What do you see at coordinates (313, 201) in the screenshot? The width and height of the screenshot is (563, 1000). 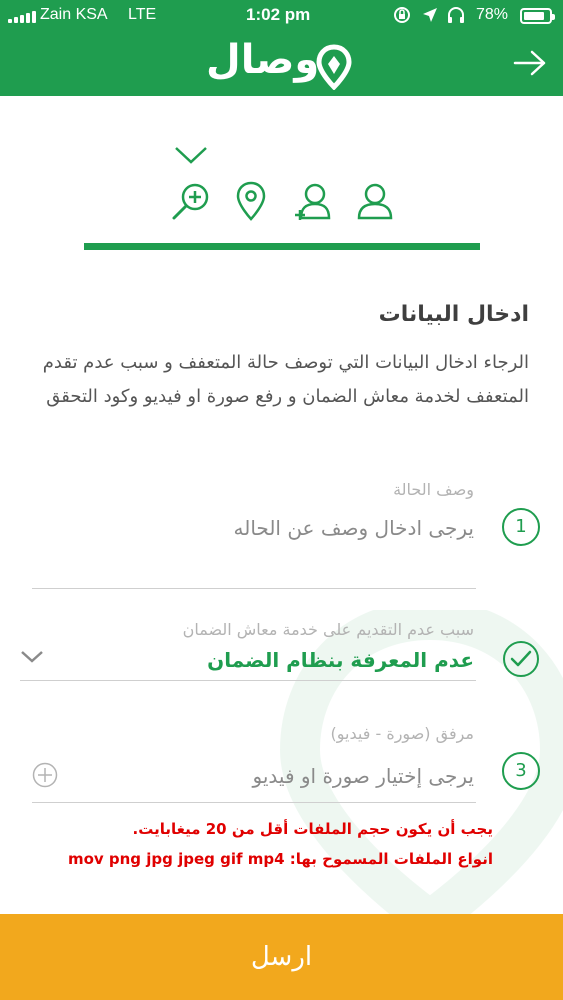 I see `add-user-icon` at bounding box center [313, 201].